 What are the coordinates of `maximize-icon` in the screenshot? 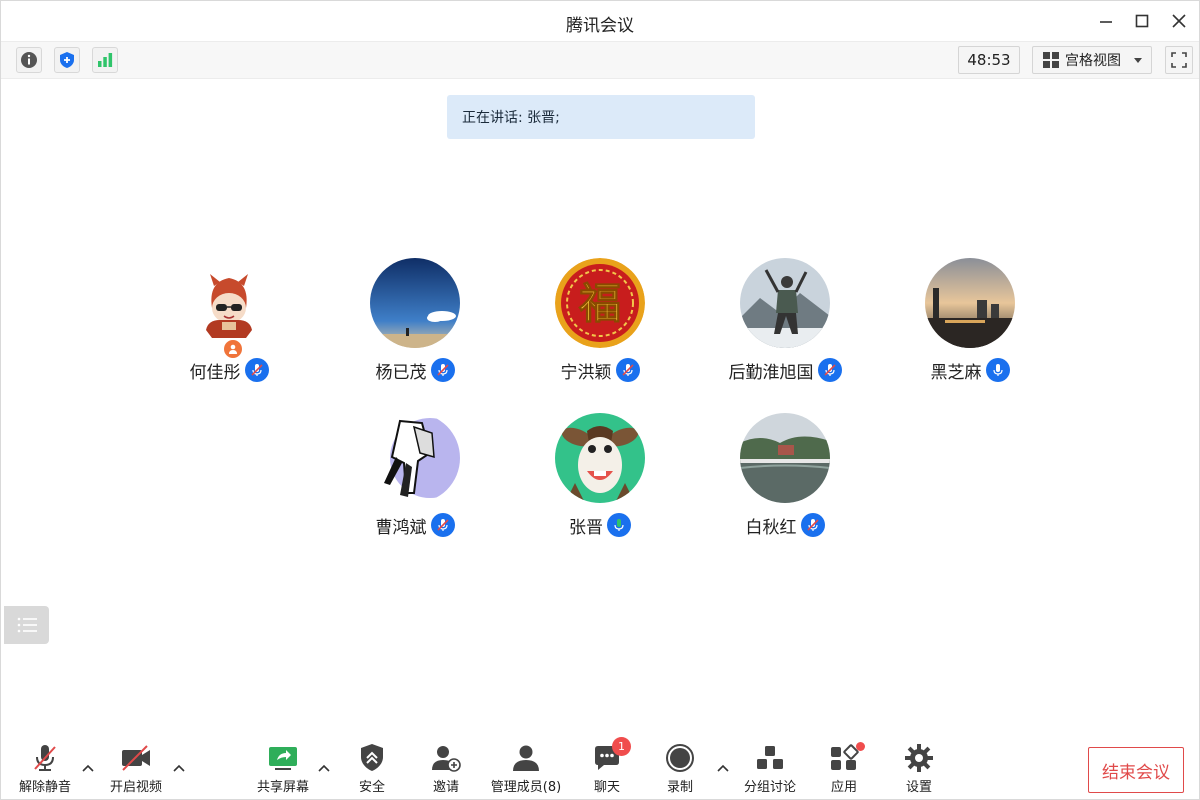 It's located at (1142, 21).